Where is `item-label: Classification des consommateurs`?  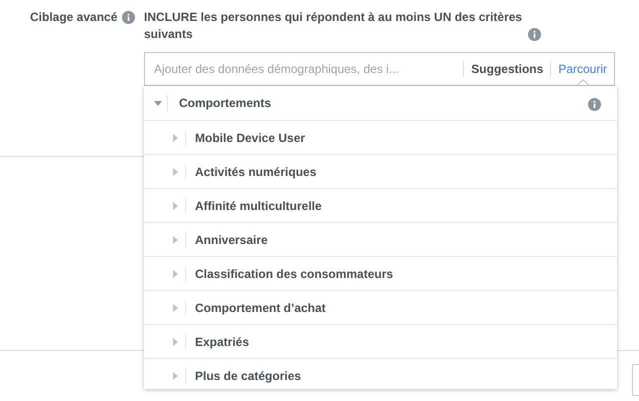
item-label: Classification des consommateurs is located at coordinates (294, 273).